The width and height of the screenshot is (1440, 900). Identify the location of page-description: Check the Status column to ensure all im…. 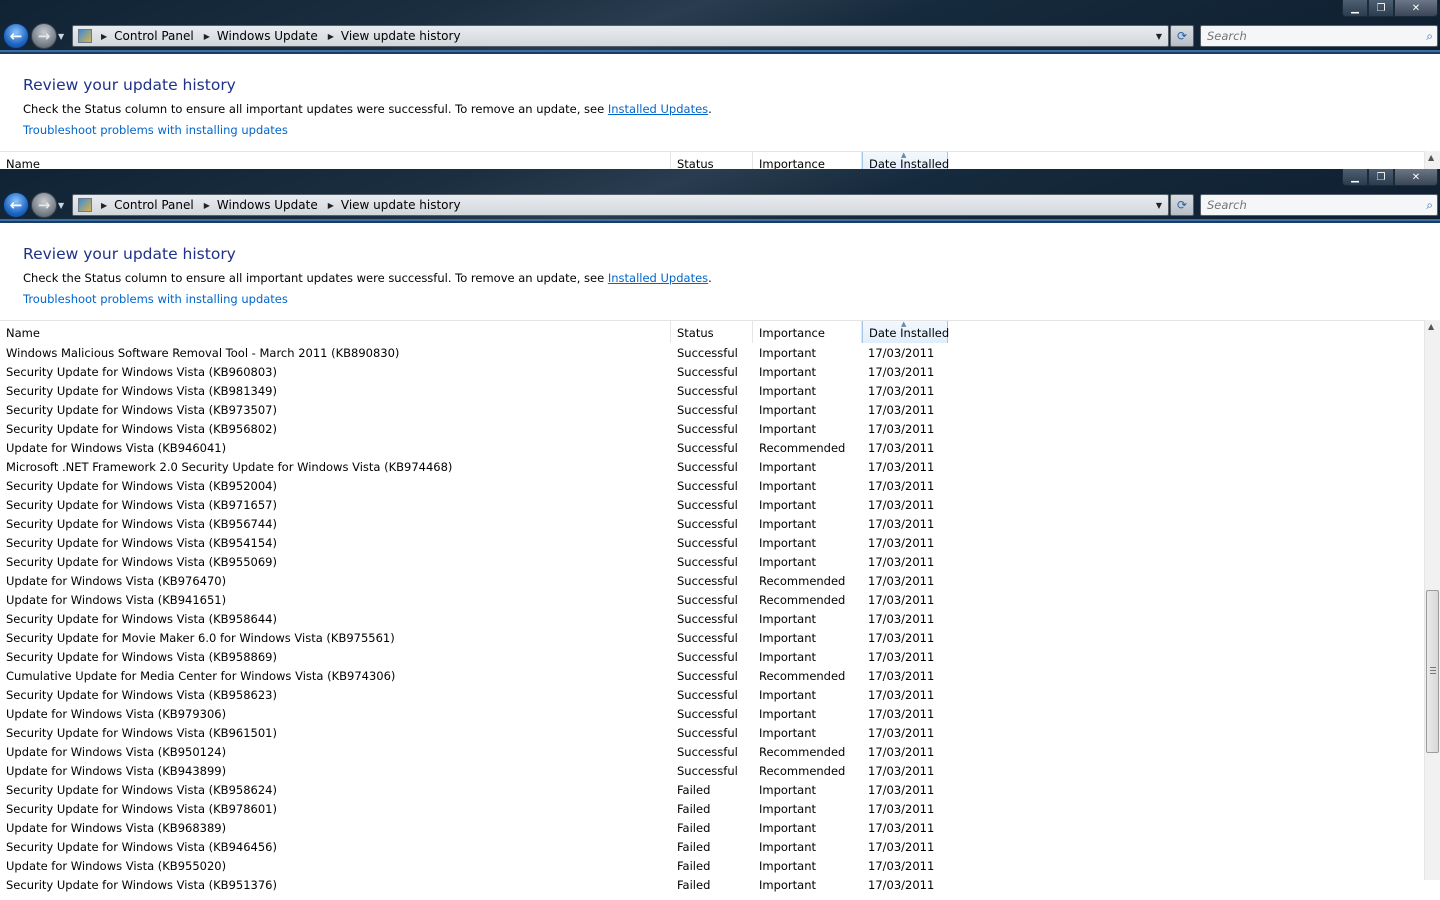
(367, 109).